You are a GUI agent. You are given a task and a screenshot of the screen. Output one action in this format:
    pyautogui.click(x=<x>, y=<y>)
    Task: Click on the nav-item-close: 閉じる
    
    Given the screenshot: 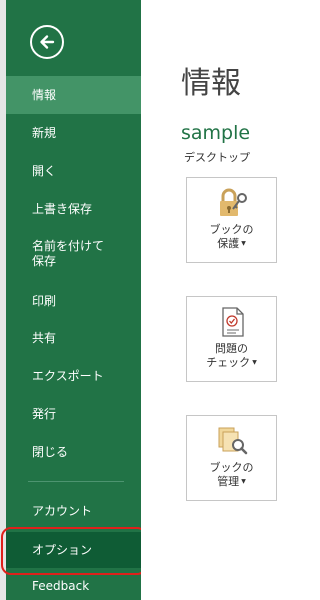 What is the action you would take?
    pyautogui.click(x=73, y=452)
    